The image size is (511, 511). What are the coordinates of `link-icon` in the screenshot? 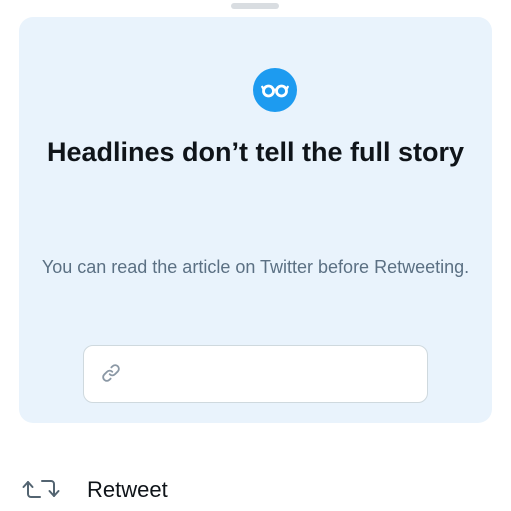 It's located at (111, 375).